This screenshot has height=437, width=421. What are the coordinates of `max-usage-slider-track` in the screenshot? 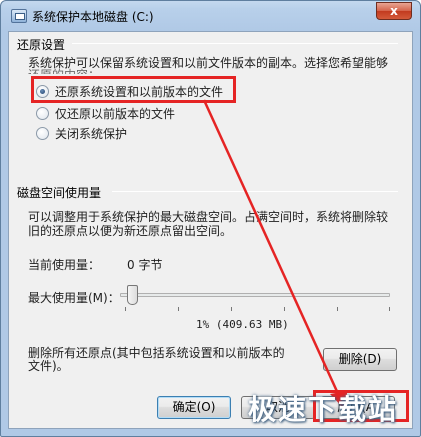 It's located at (255, 295).